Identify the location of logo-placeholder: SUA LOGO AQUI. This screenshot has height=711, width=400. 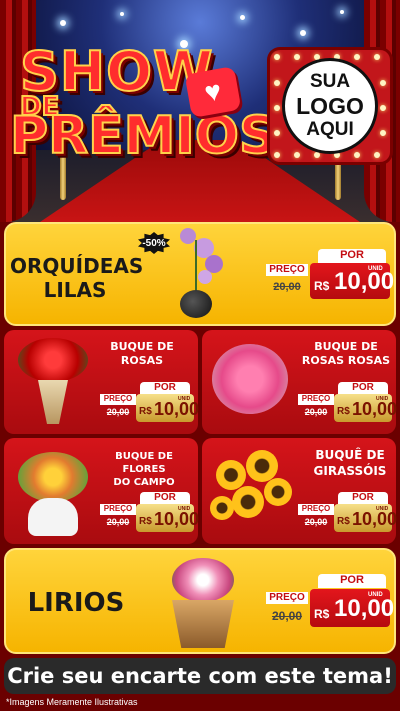
(330, 106).